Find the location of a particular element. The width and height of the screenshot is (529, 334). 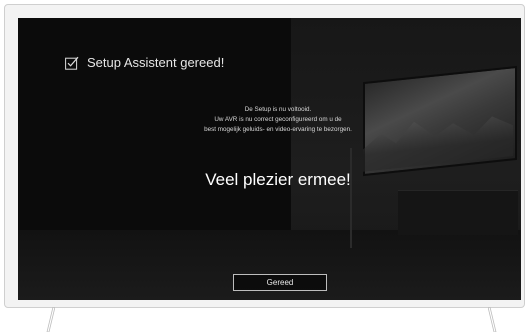

message-line: De Setup is nu voltooid. is located at coordinates (278, 109).